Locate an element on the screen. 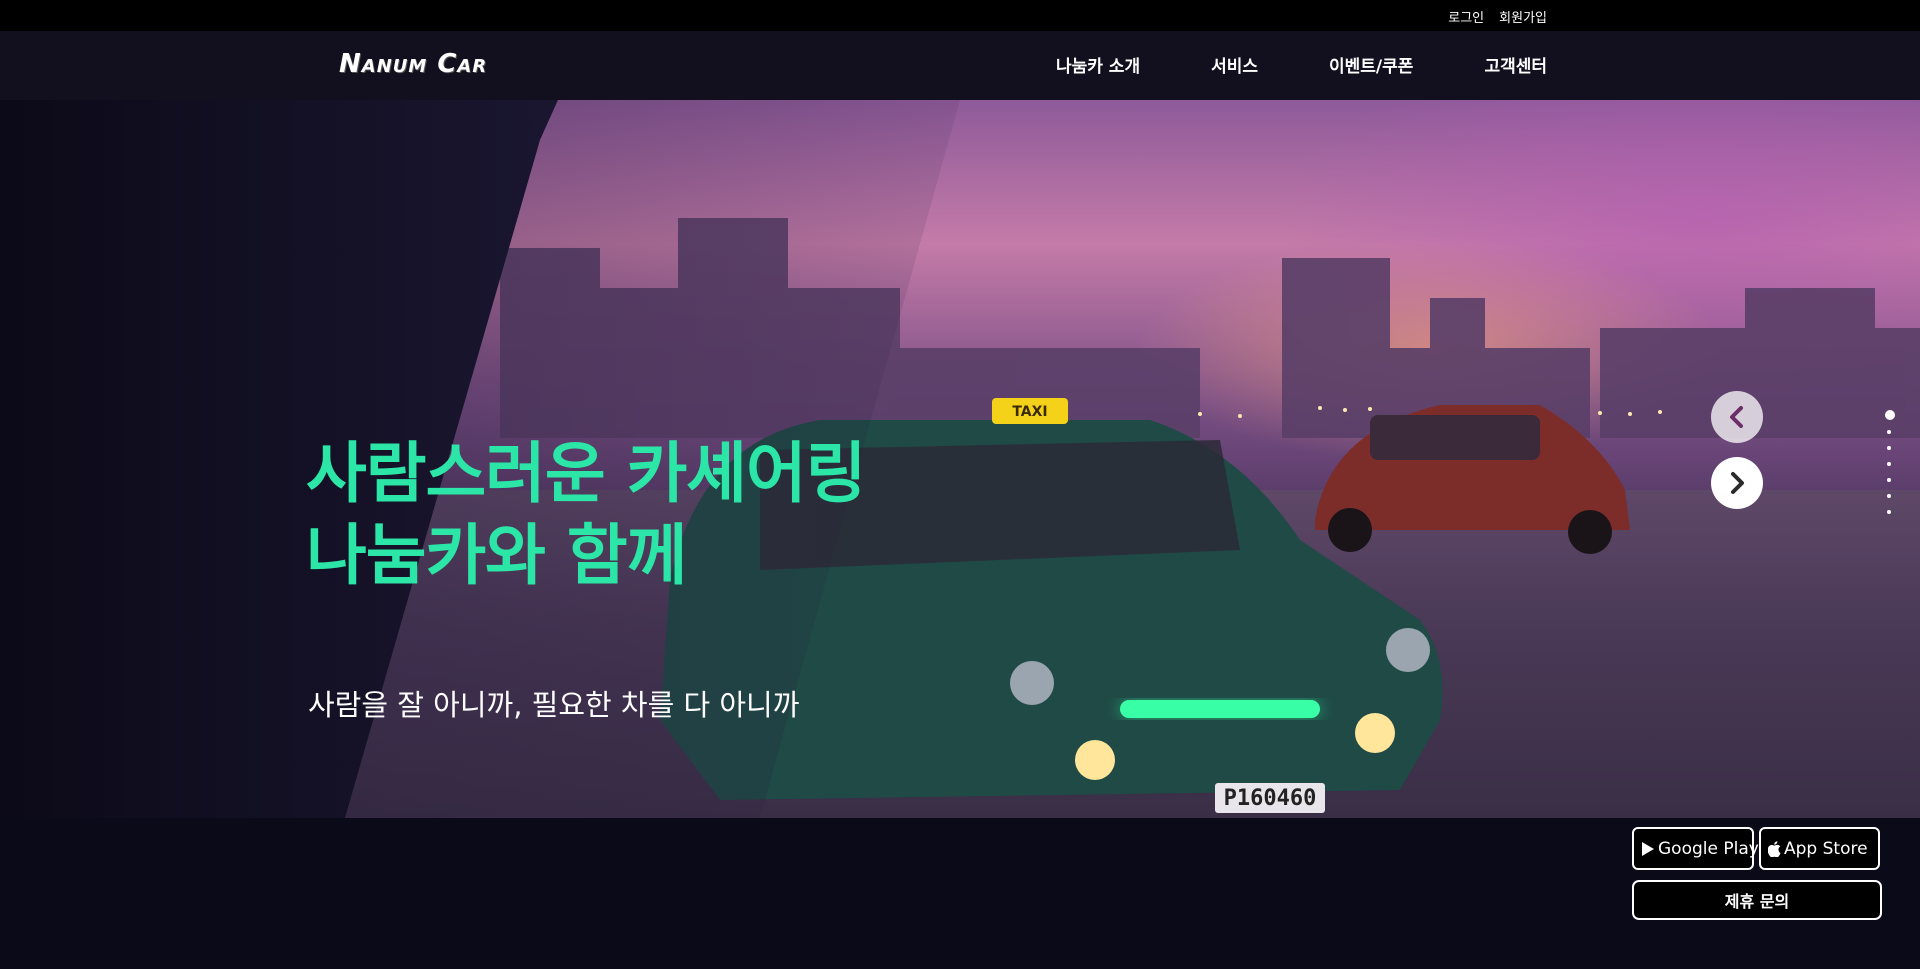 The image size is (1920, 969). slider-next-button is located at coordinates (1737, 483).